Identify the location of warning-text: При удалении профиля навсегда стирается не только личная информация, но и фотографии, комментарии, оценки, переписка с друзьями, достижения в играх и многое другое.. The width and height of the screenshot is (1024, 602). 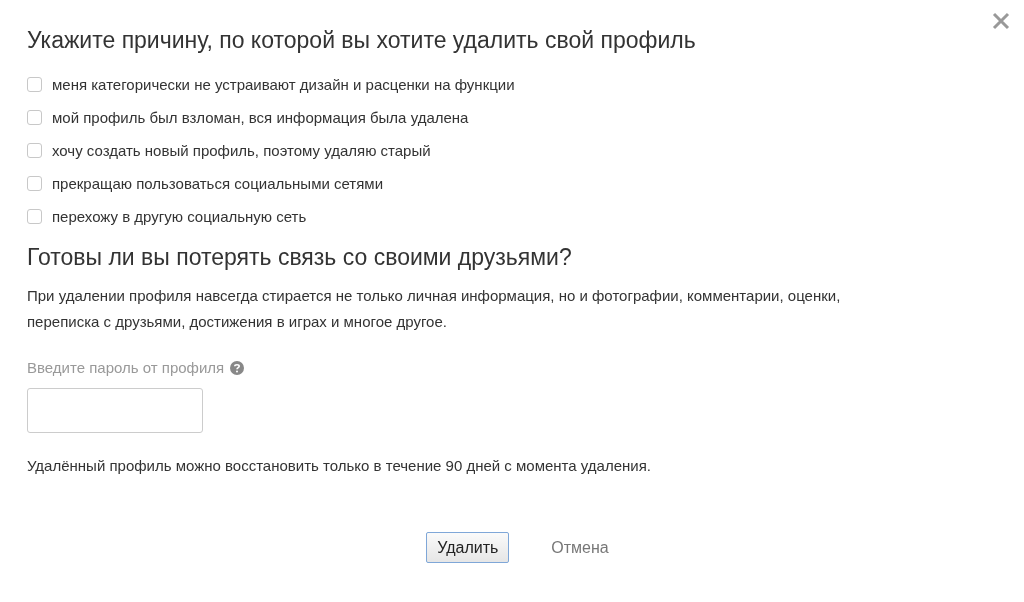
(434, 309).